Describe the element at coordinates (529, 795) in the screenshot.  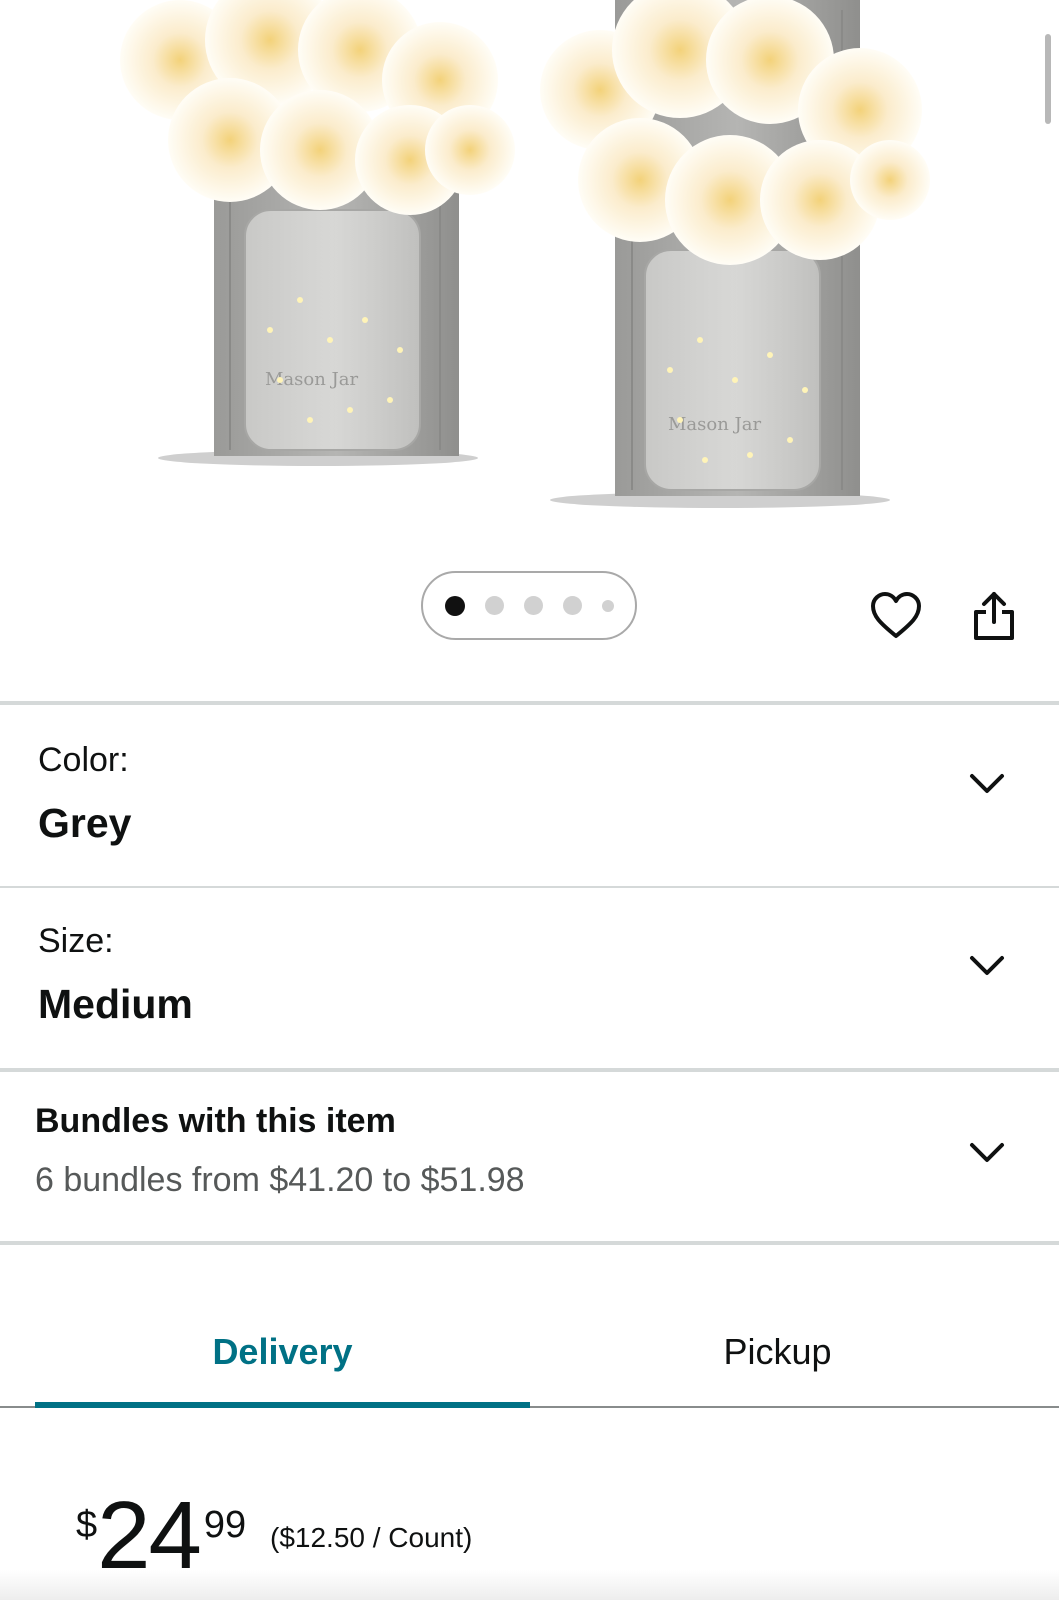
I see `color-selector: Color: Grey` at that location.